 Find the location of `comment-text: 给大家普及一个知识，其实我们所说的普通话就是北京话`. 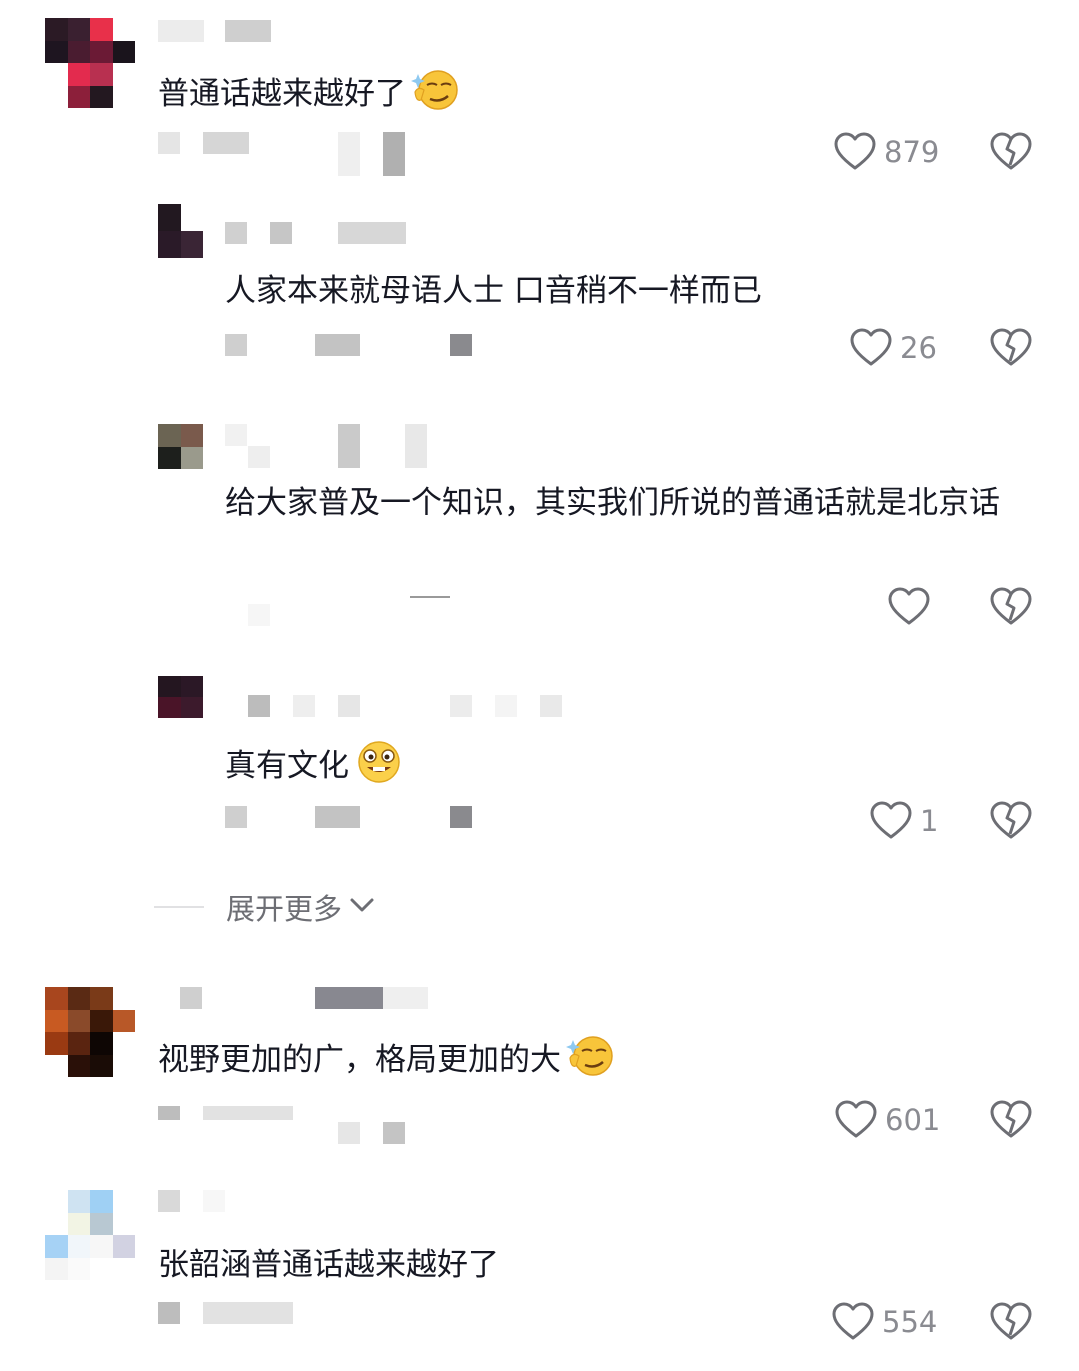

comment-text: 给大家普及一个知识，其实我们所说的普通话就是北京话 is located at coordinates (612, 503).